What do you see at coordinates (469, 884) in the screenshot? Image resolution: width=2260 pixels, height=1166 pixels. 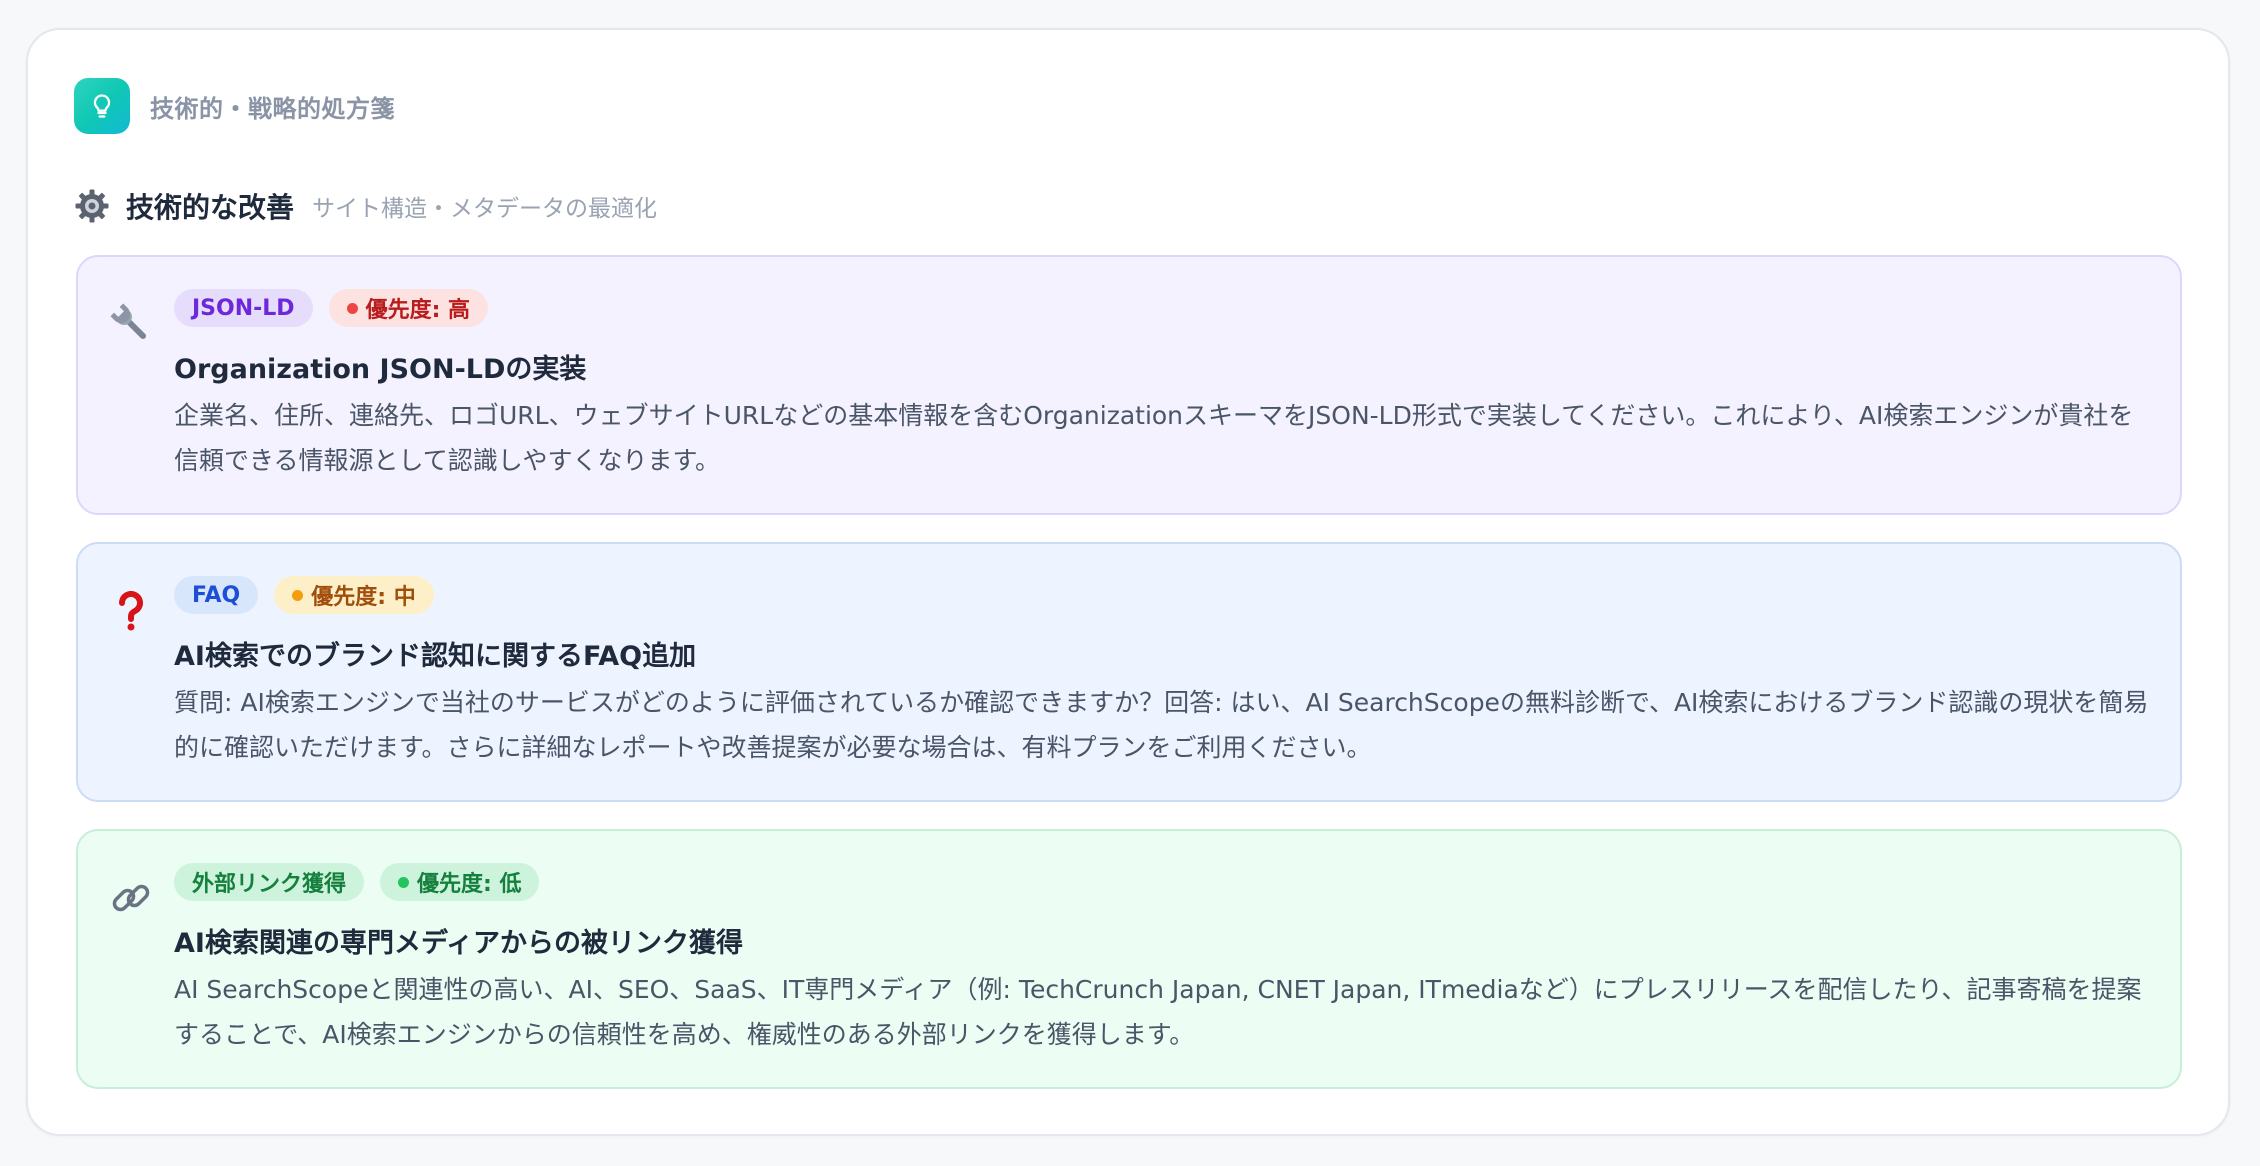 I see `priority-label: 優先度: 低` at bounding box center [469, 884].